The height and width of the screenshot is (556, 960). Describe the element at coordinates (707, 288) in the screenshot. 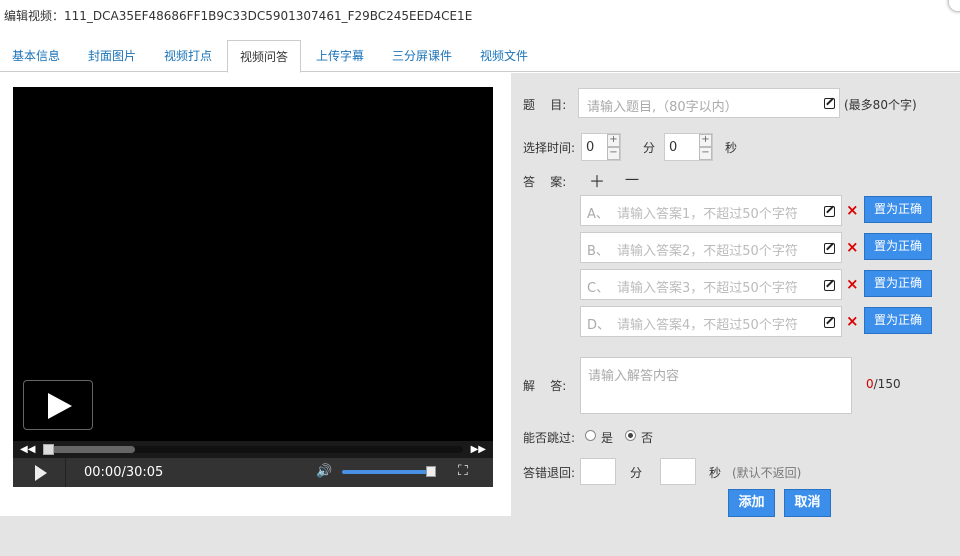

I see `answer-placeholder: 请输入答案3，不超过50个字符` at that location.